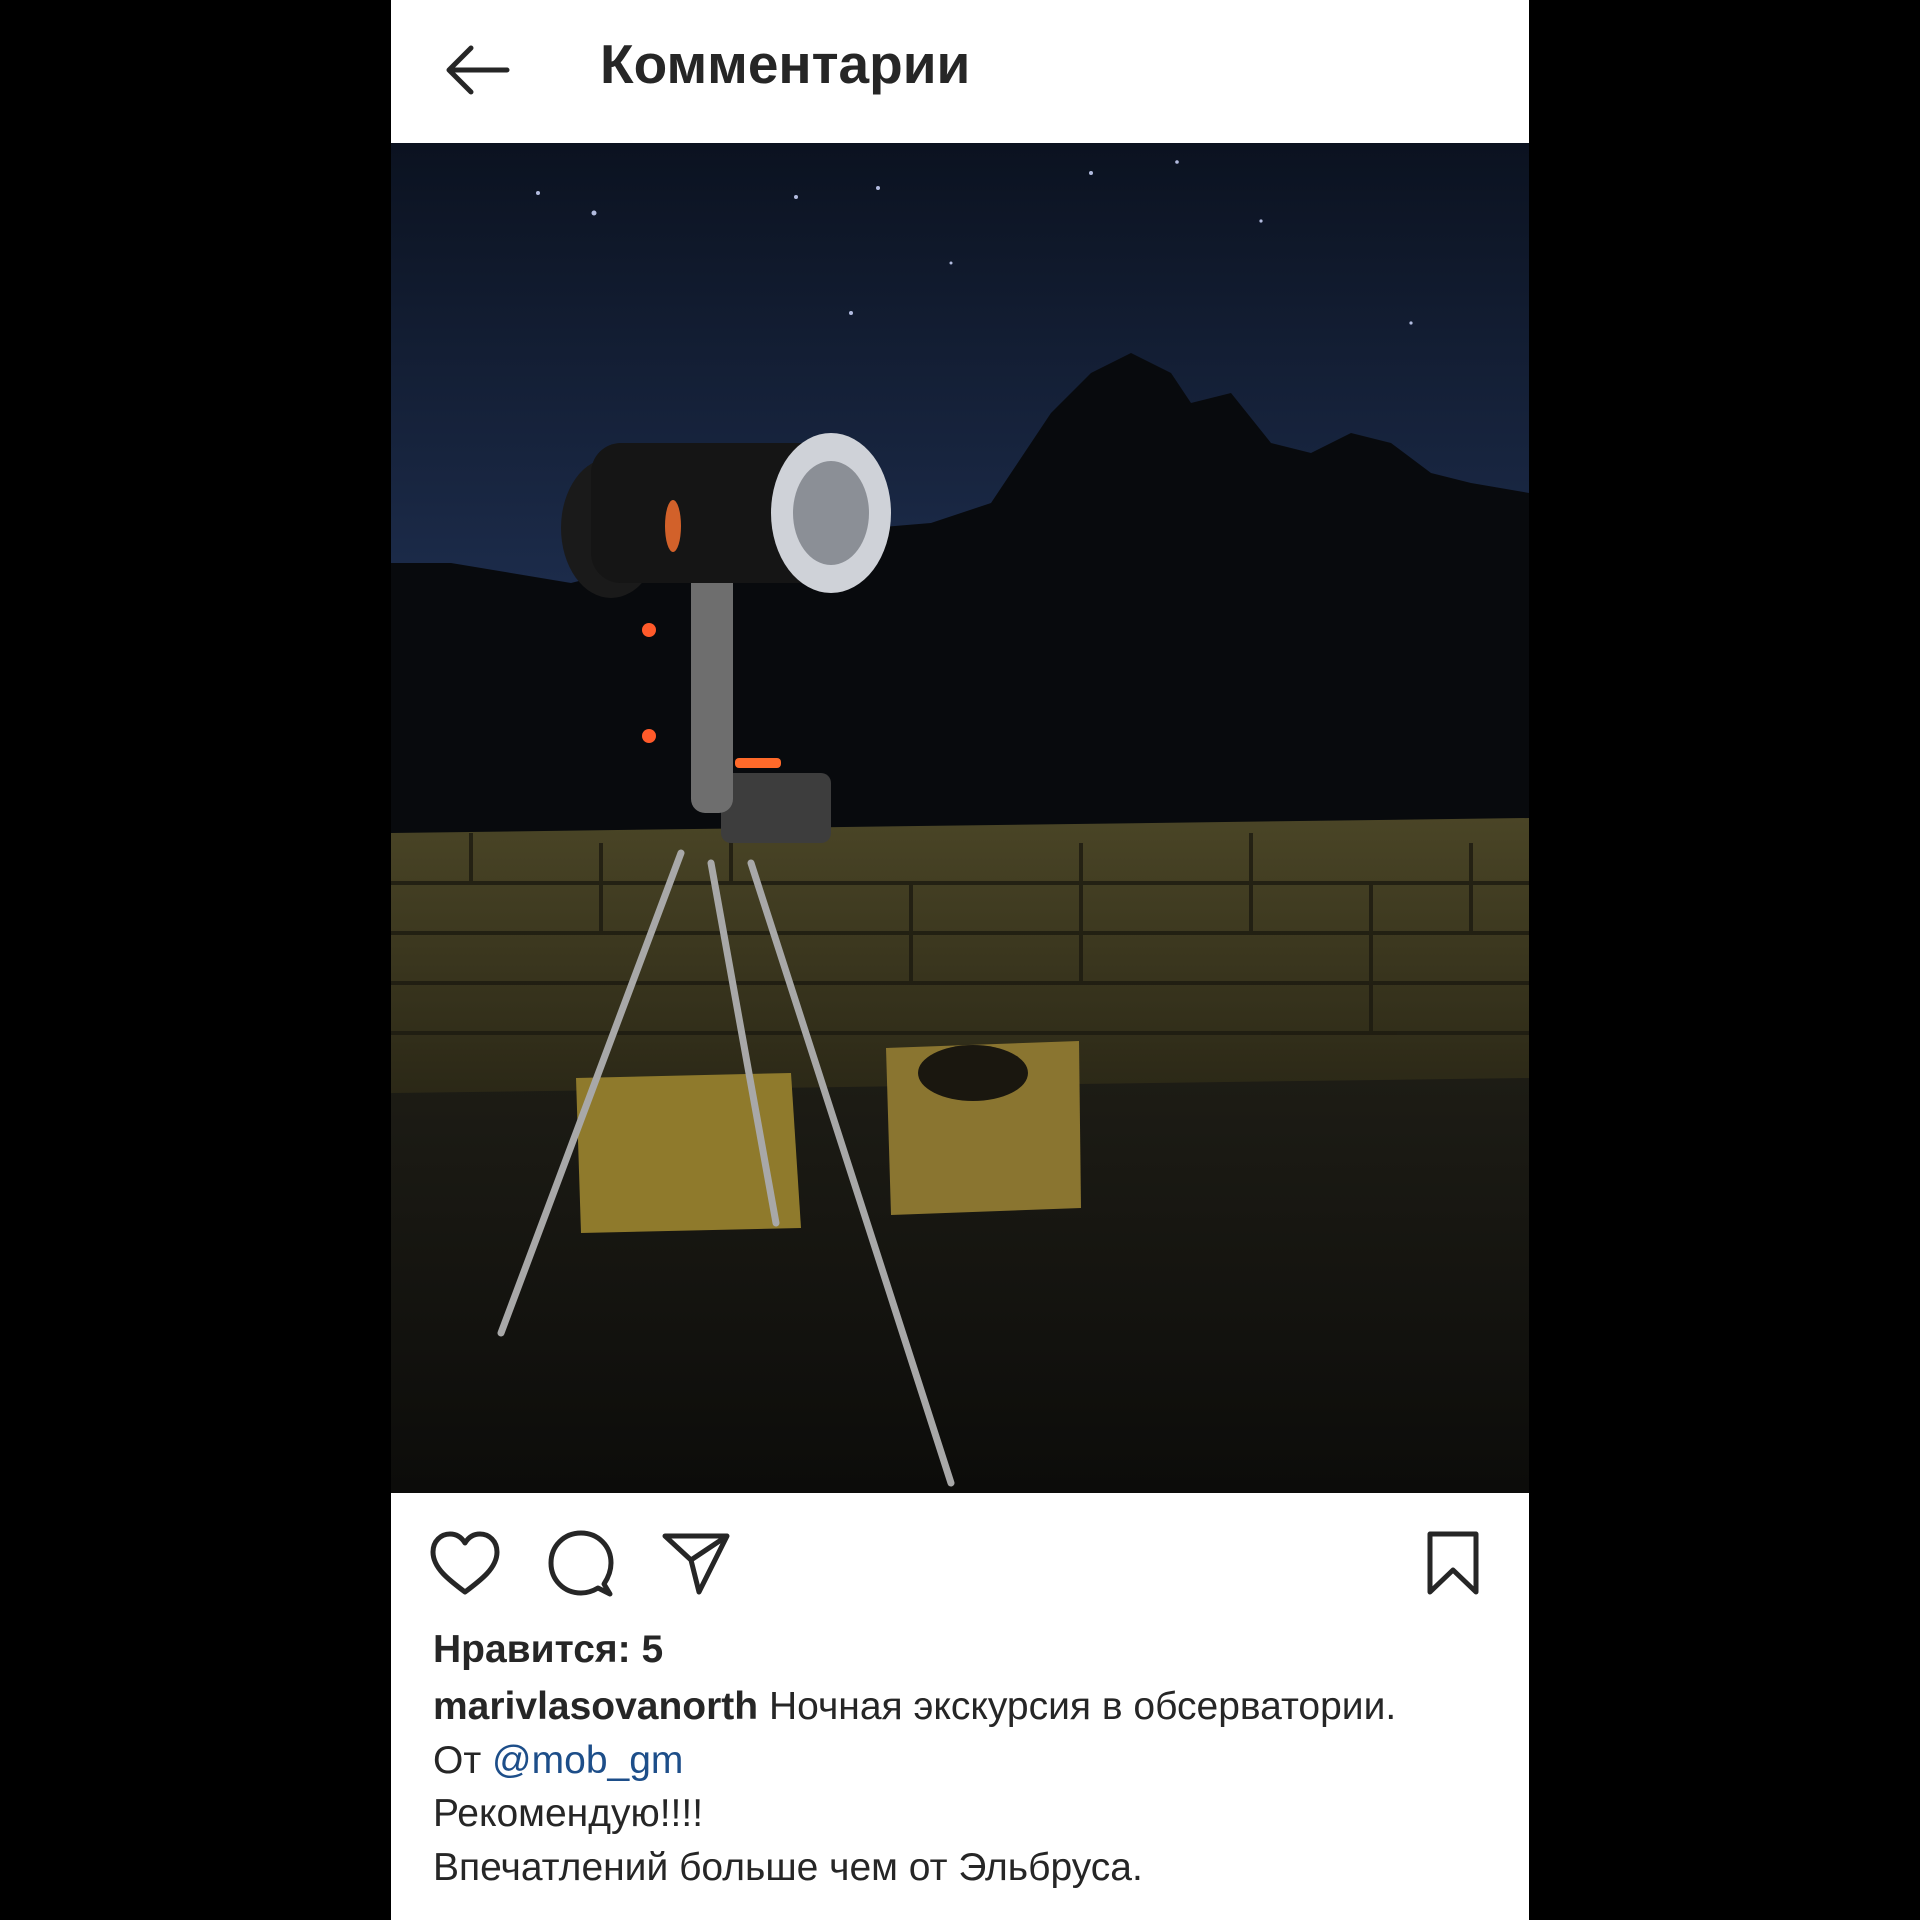 The height and width of the screenshot is (1920, 1920). I want to click on caption-line-2: От @mob_gm, so click(963, 1761).